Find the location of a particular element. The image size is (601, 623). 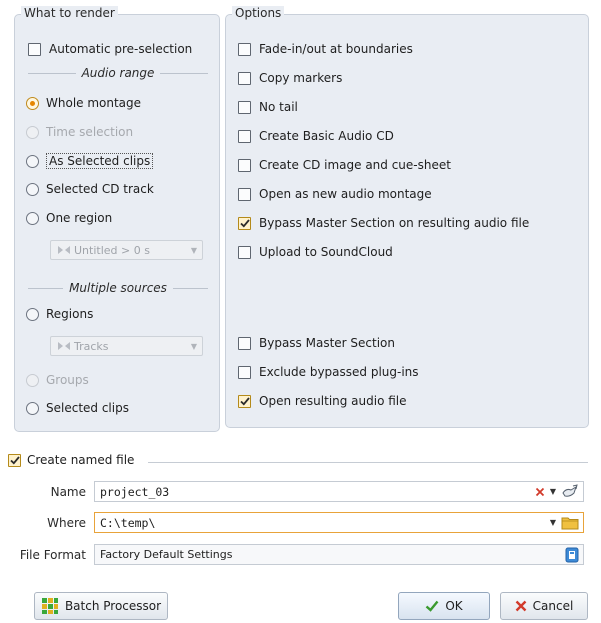

radio-as-selected-clips: As Selected clips is located at coordinates (90, 161).